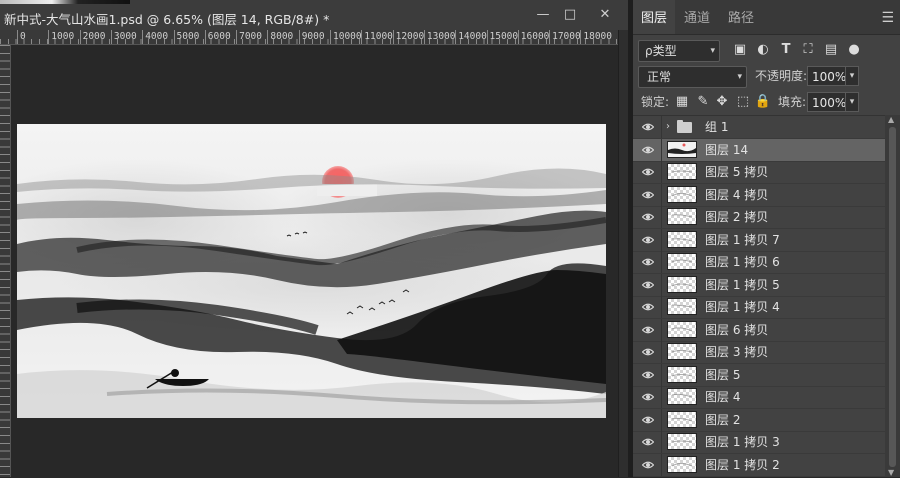  What do you see at coordinates (759, 195) in the screenshot?
I see `layer-row: 图层 4 拷贝` at bounding box center [759, 195].